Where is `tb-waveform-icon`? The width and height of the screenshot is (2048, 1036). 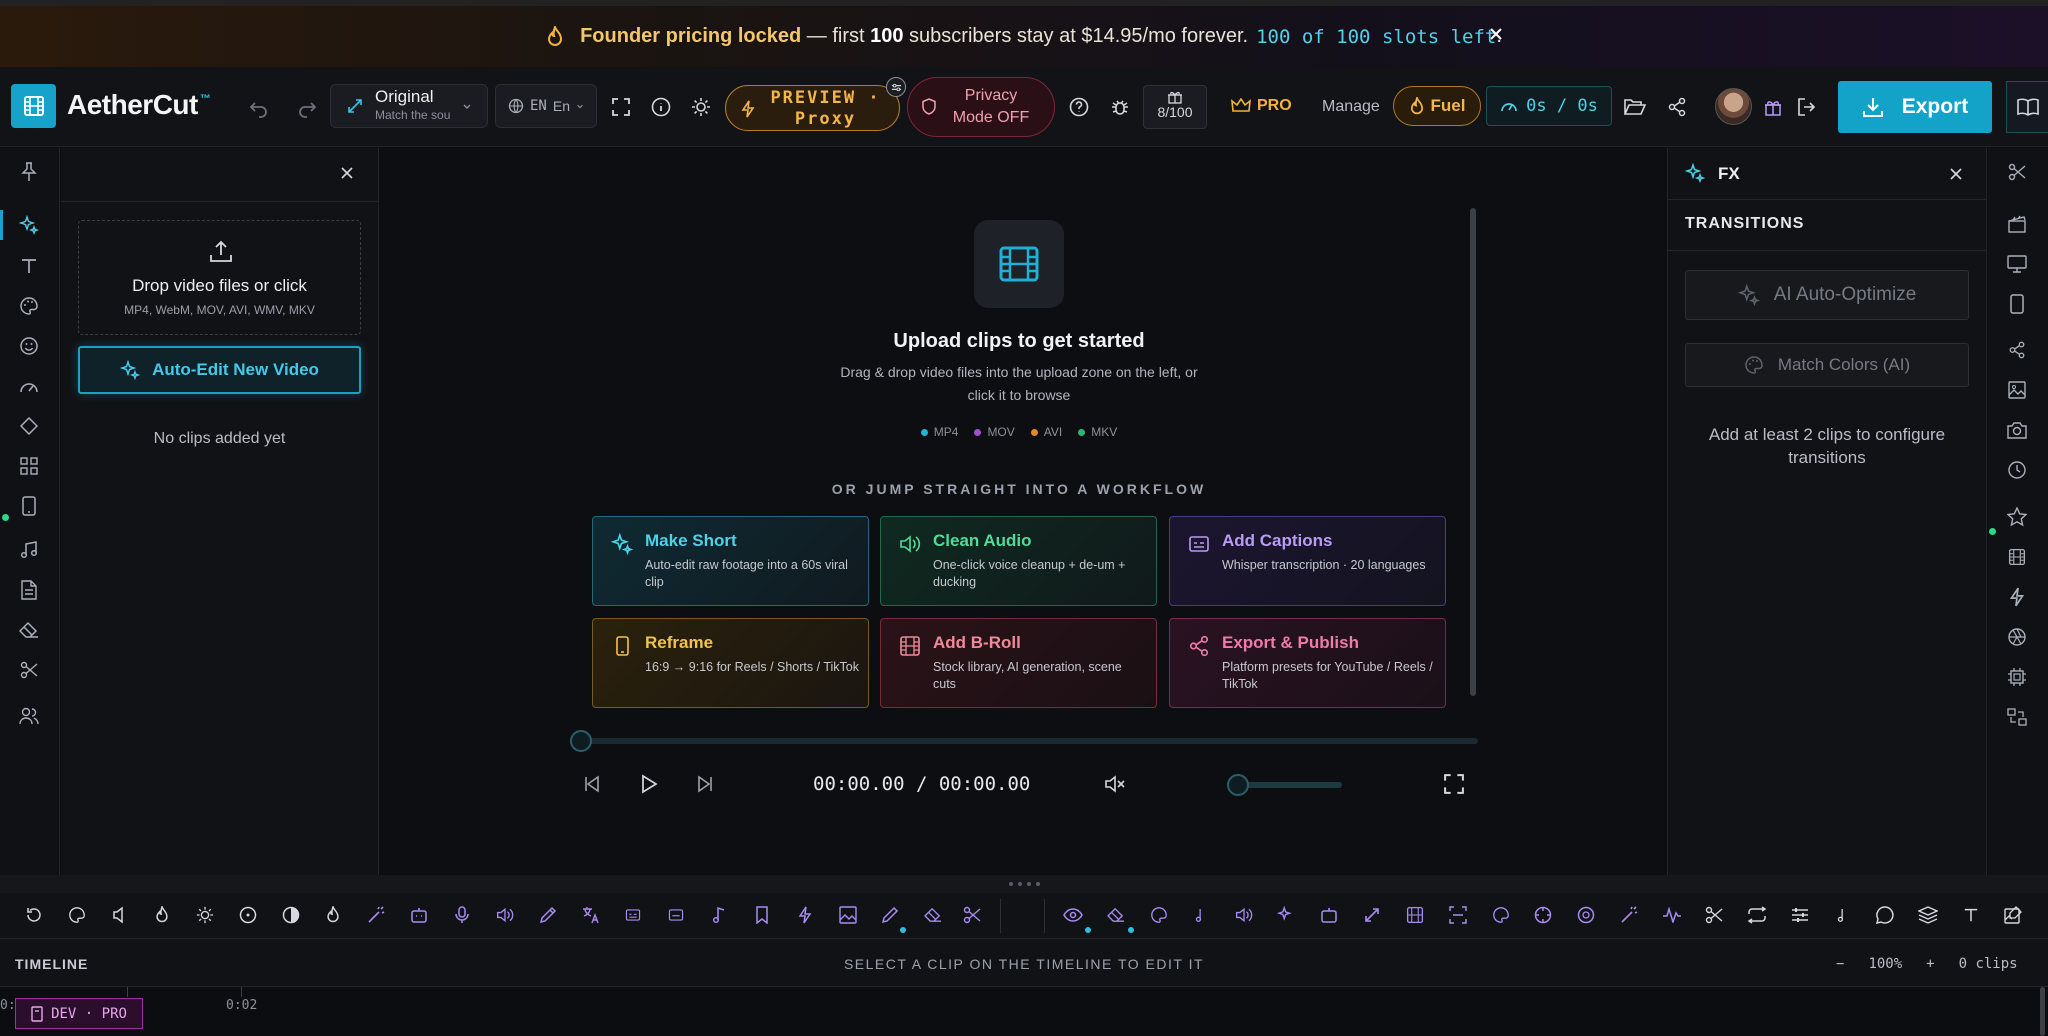
tb-waveform-icon is located at coordinates (1672, 915).